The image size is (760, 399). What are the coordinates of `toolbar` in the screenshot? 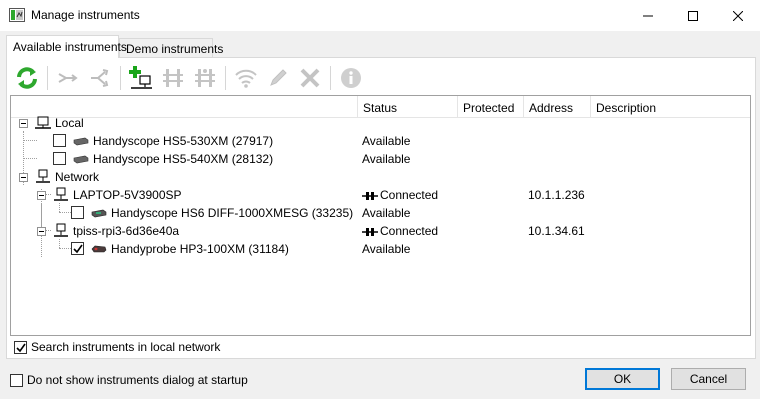 It's located at (193, 78).